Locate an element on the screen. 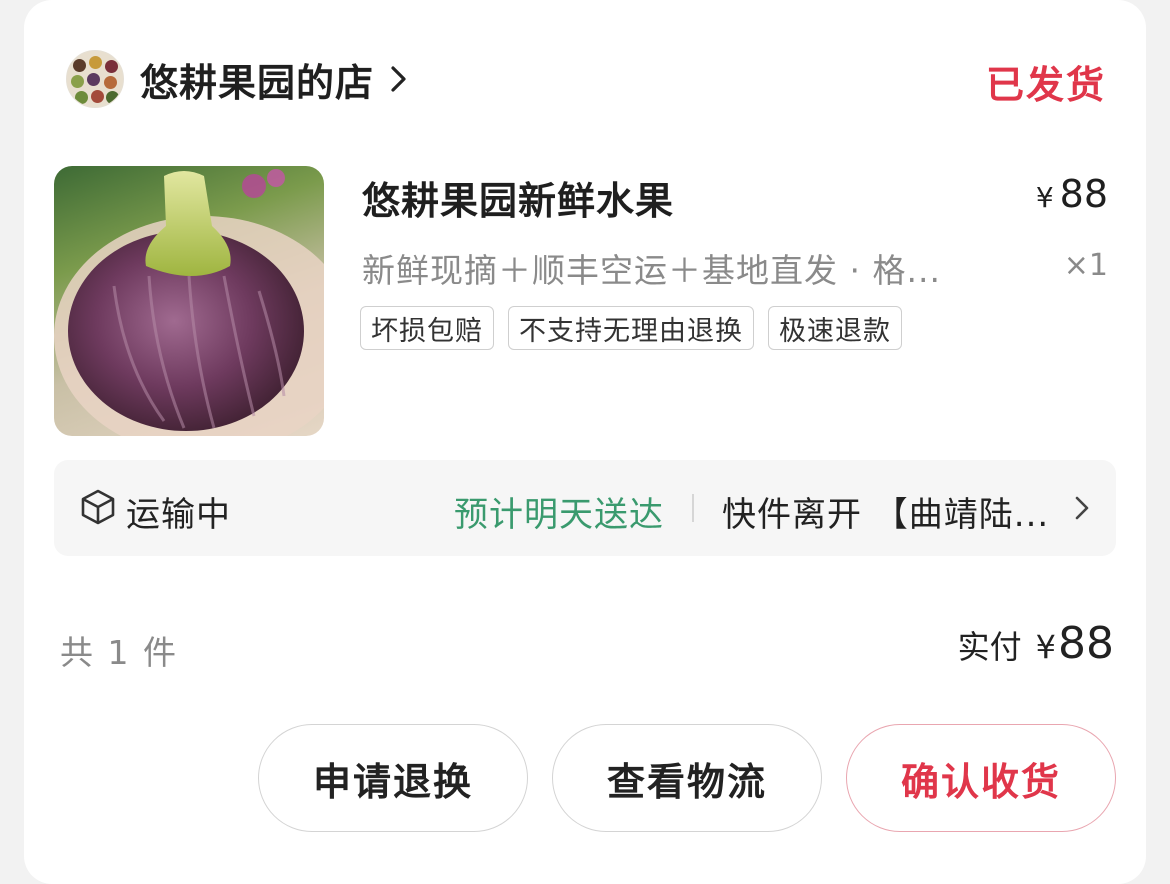 The height and width of the screenshot is (884, 1170). tag-damage-guarantee: 坏损包赔 is located at coordinates (427, 328).